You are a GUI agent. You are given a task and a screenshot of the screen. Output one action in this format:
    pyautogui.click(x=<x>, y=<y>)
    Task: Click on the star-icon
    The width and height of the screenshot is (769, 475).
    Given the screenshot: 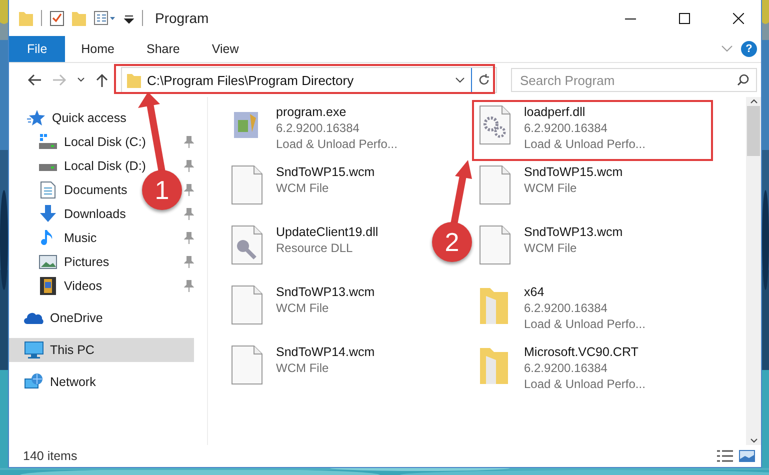 What is the action you would take?
    pyautogui.click(x=36, y=118)
    